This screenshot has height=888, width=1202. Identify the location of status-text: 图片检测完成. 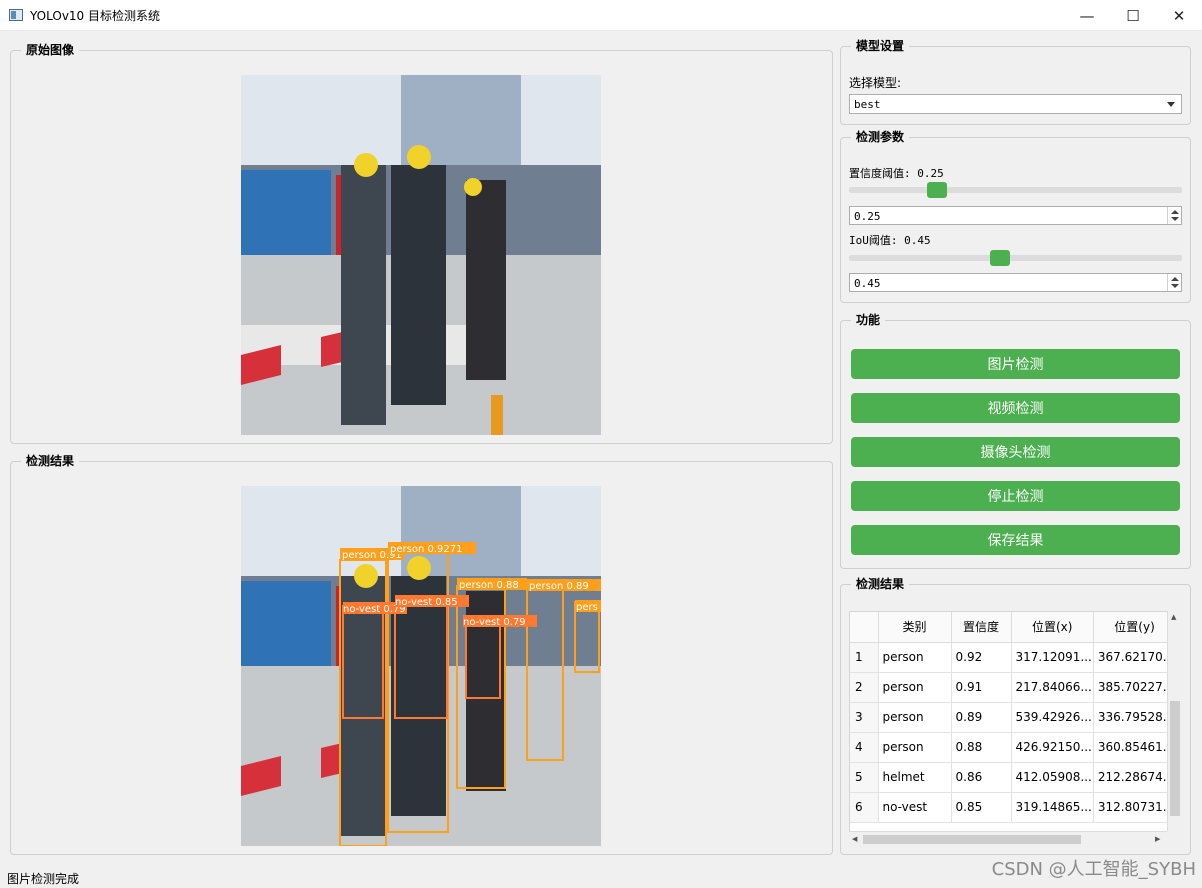
(43, 879).